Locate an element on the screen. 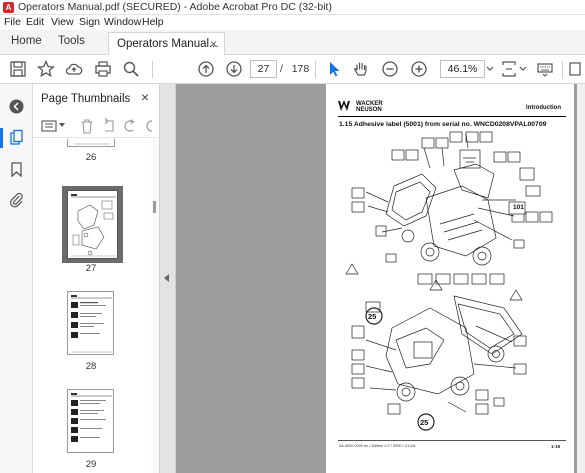 The height and width of the screenshot is (473, 585). thumbnail-page-number: 28 is located at coordinates (91, 366).